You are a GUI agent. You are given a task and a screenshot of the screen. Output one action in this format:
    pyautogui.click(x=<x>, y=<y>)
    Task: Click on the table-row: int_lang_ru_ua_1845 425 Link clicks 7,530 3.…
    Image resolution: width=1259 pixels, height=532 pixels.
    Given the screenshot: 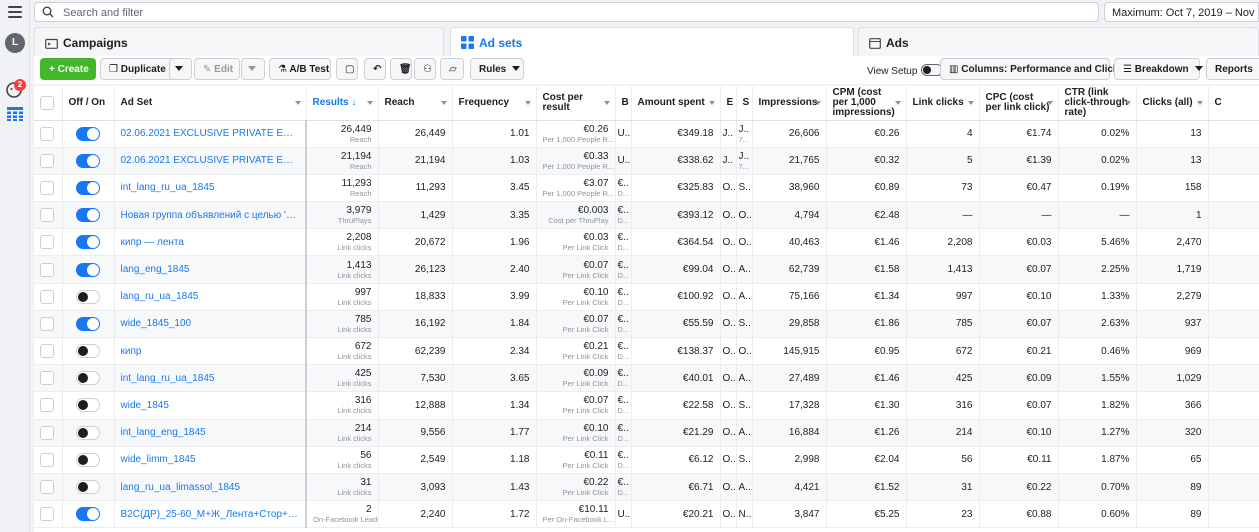 What is the action you would take?
    pyautogui.click(x=646, y=378)
    